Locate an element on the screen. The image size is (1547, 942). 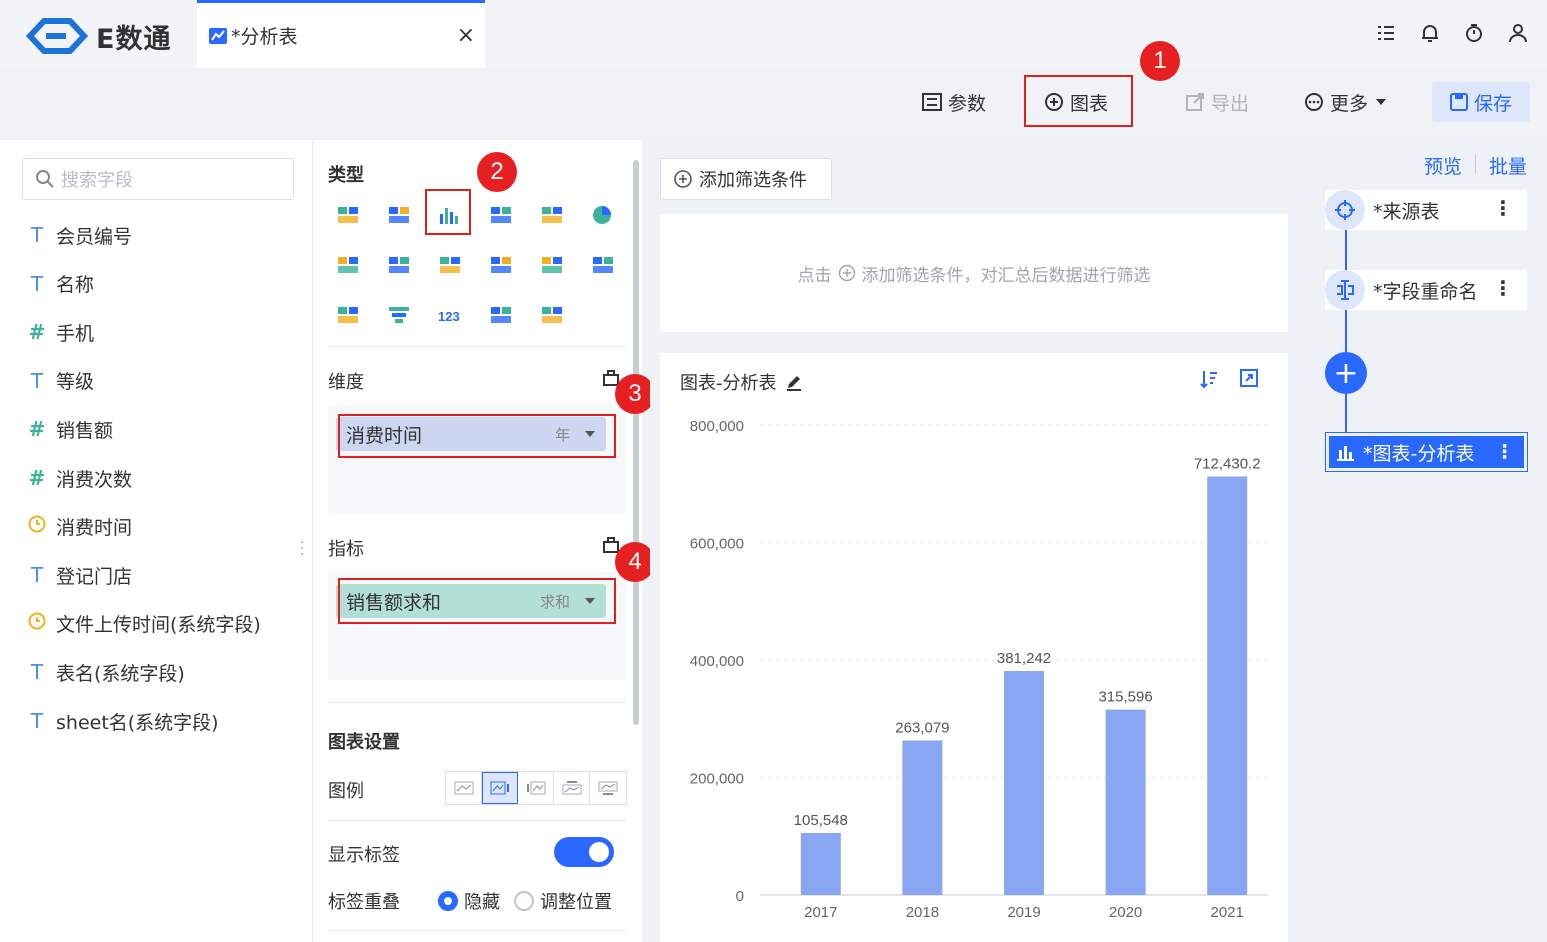
logo-text: E数通 is located at coordinates (134, 39).